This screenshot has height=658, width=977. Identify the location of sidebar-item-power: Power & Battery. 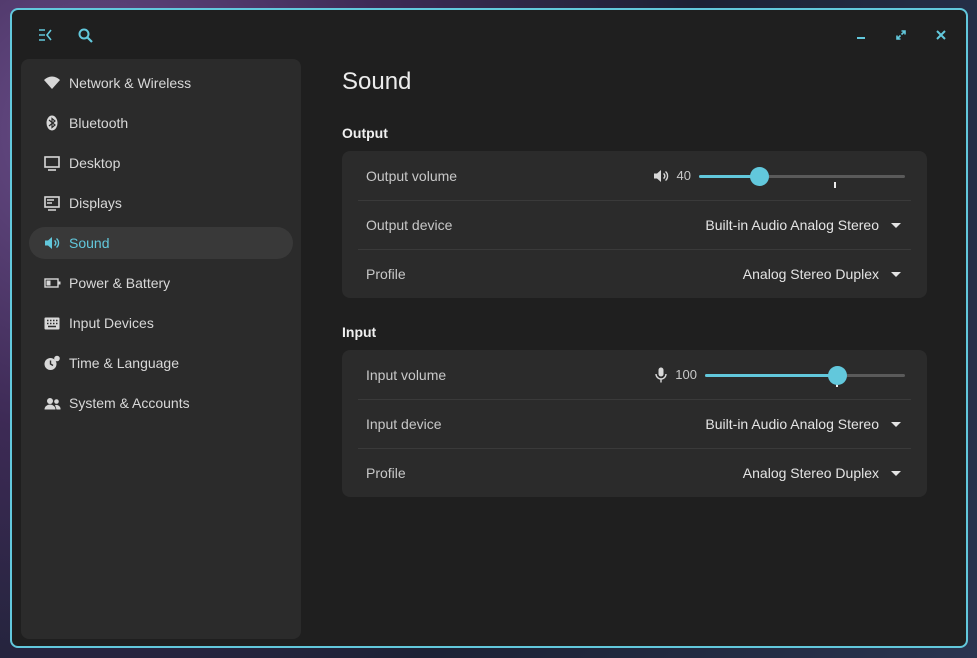
(161, 283).